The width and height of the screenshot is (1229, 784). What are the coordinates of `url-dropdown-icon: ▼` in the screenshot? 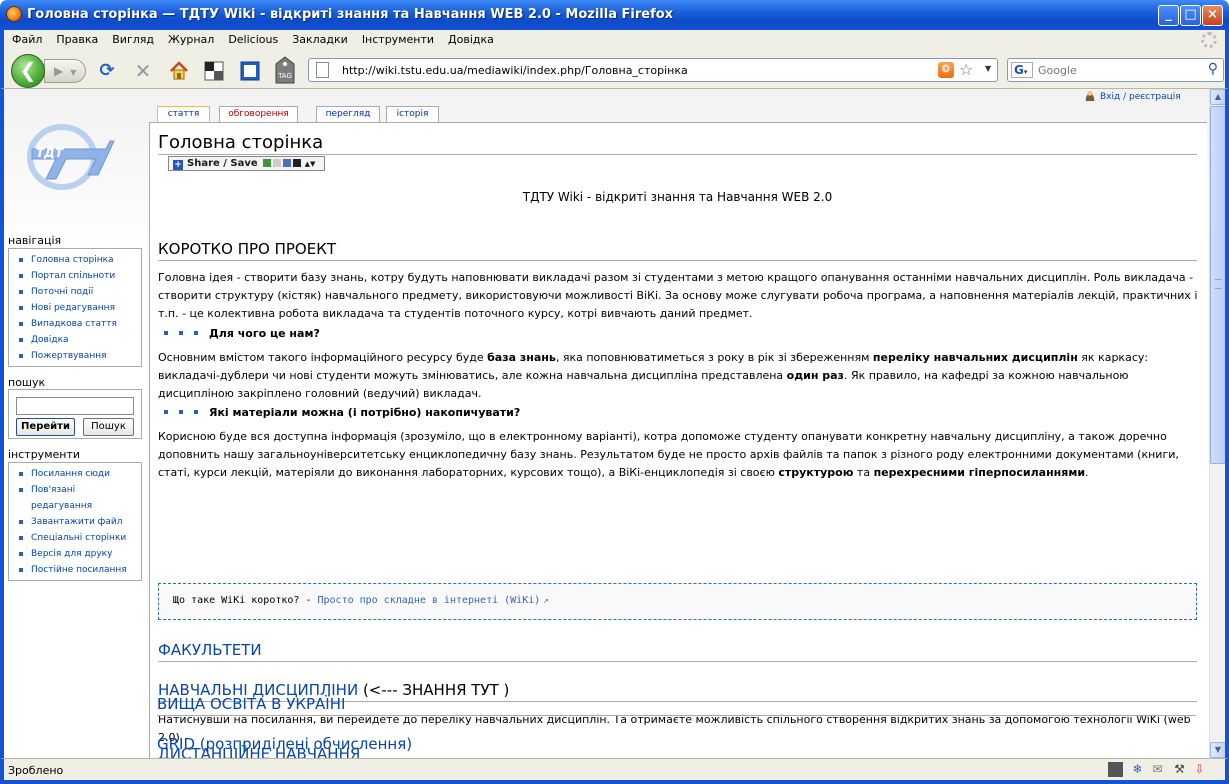 It's located at (988, 68).